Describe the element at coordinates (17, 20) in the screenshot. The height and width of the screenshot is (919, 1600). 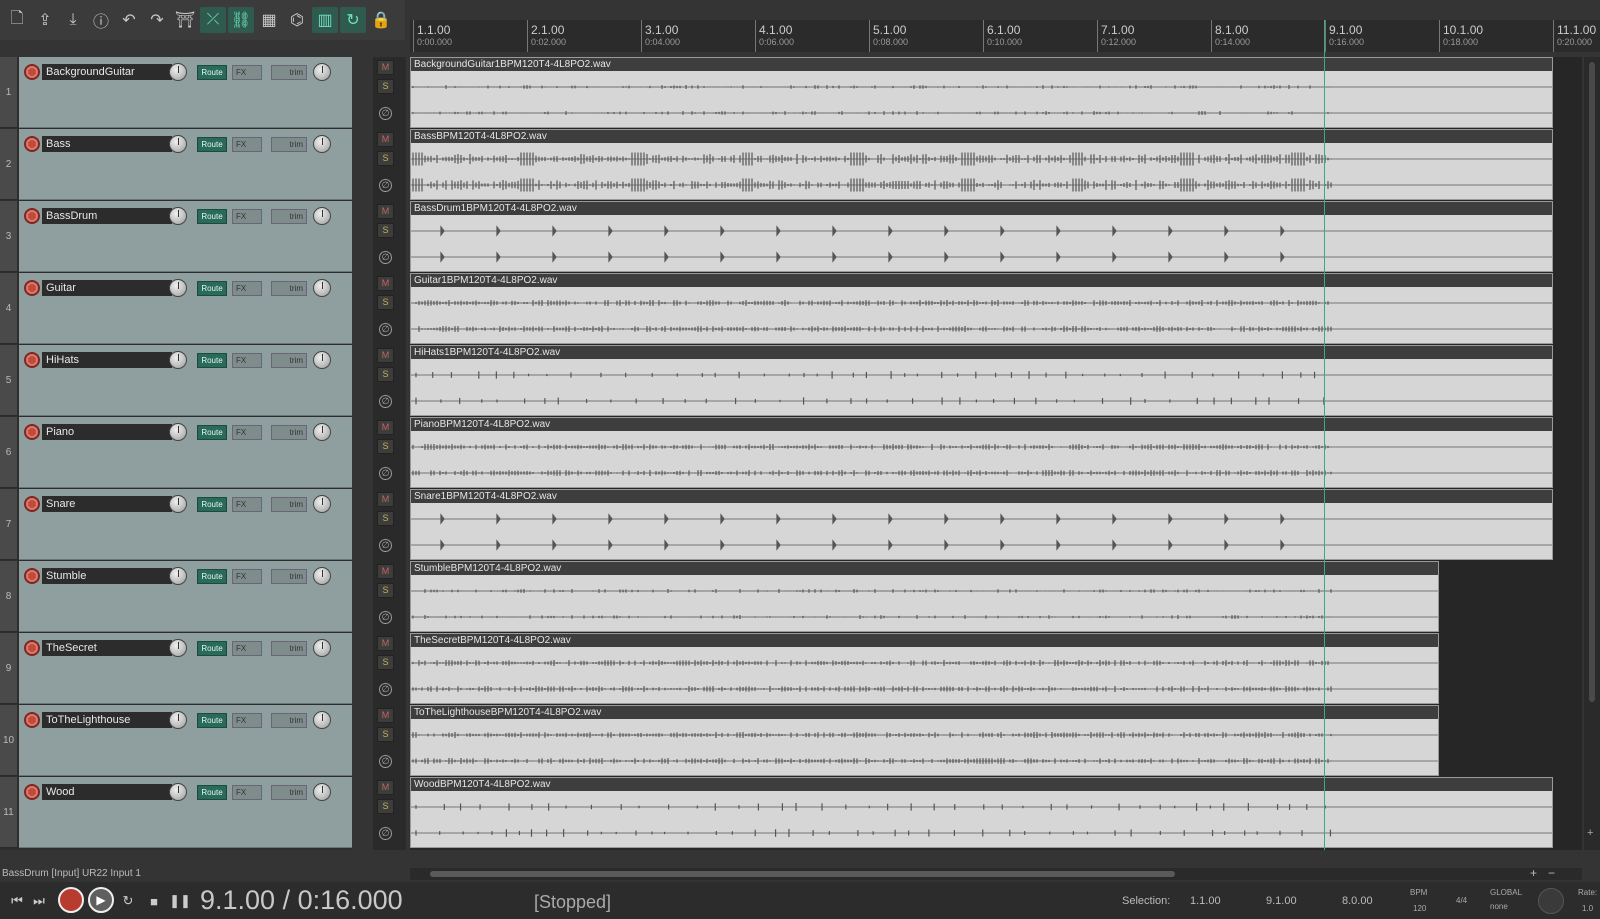
I see `new-project-icon: 🗋` at that location.